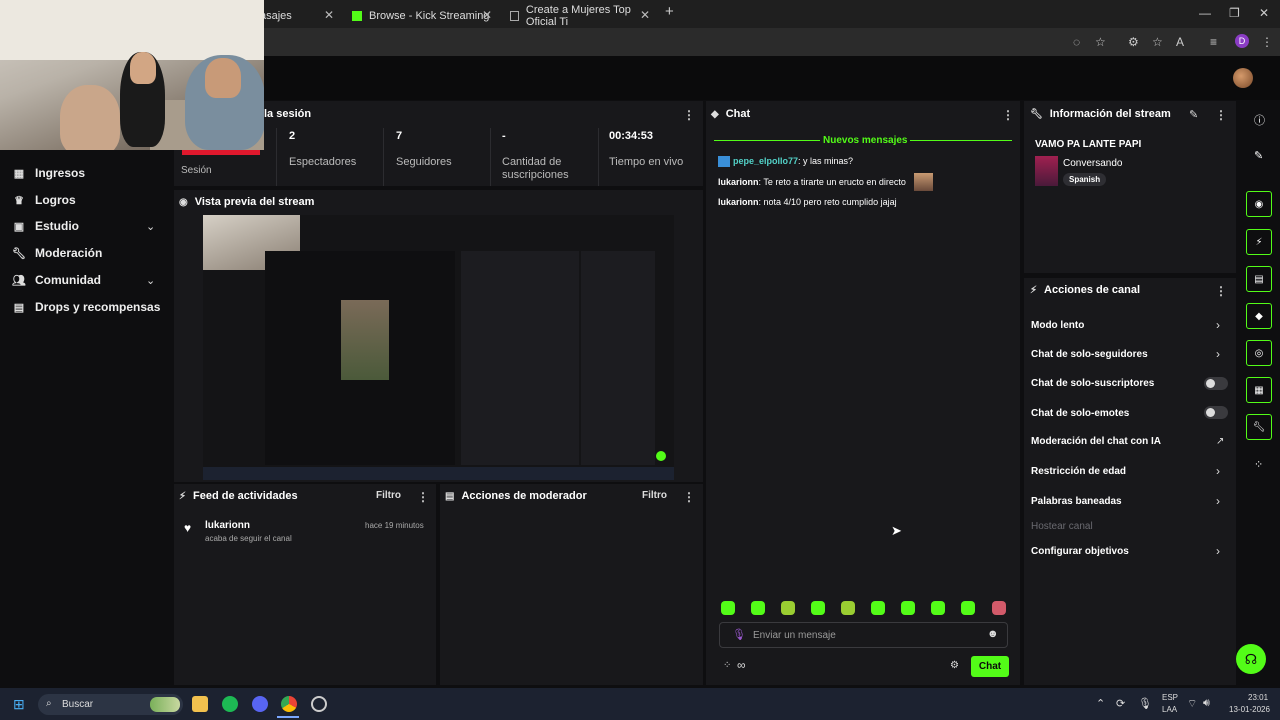 This screenshot has width=1280, height=720. Describe the element at coordinates (1258, 697) in the screenshot. I see `clock-time: 23:01` at that location.